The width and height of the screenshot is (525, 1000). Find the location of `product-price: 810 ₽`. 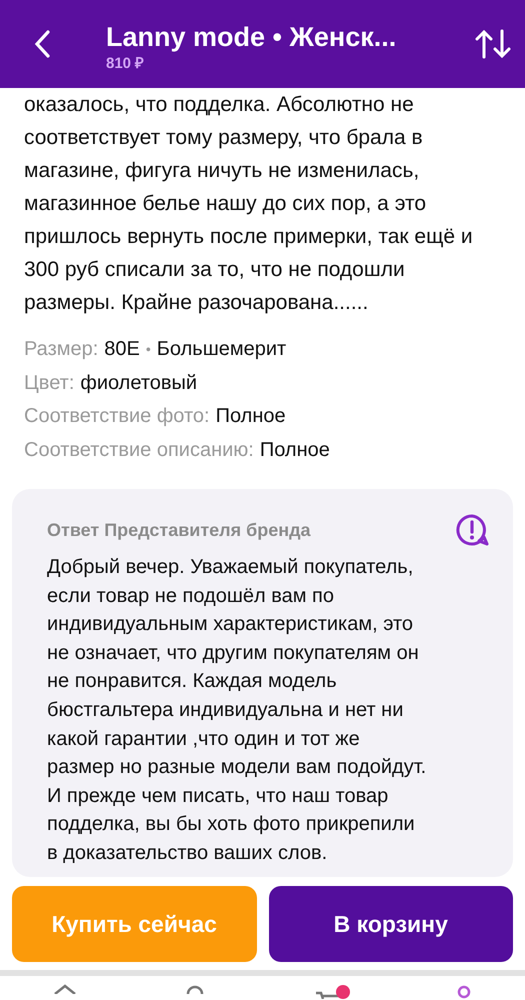

product-price: 810 ₽ is located at coordinates (126, 64).